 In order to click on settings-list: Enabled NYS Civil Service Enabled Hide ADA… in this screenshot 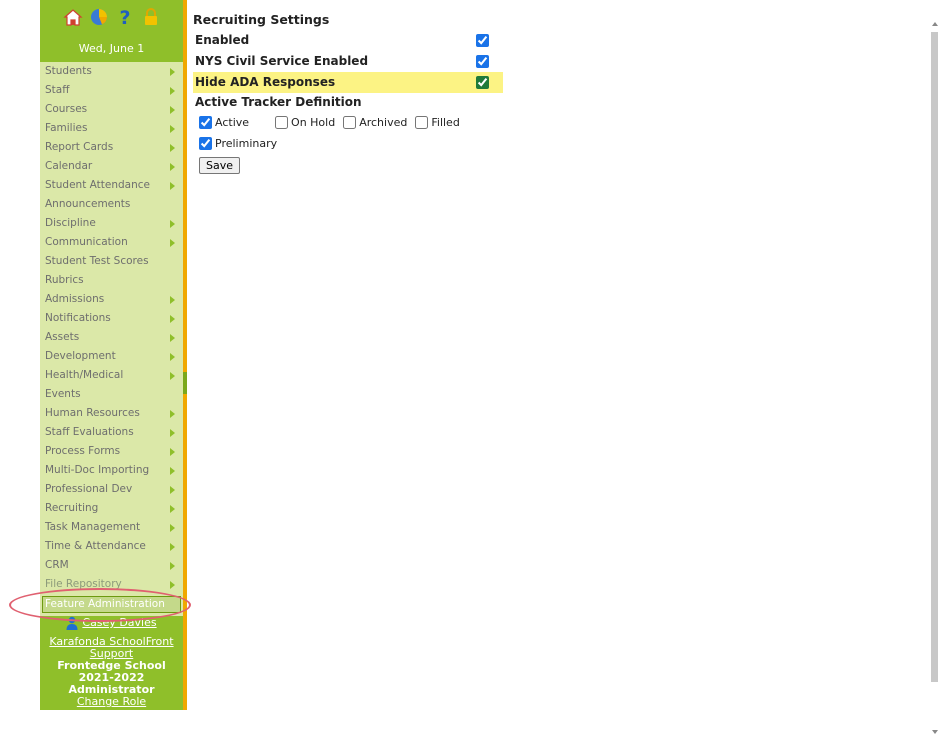, I will do `click(353, 61)`.